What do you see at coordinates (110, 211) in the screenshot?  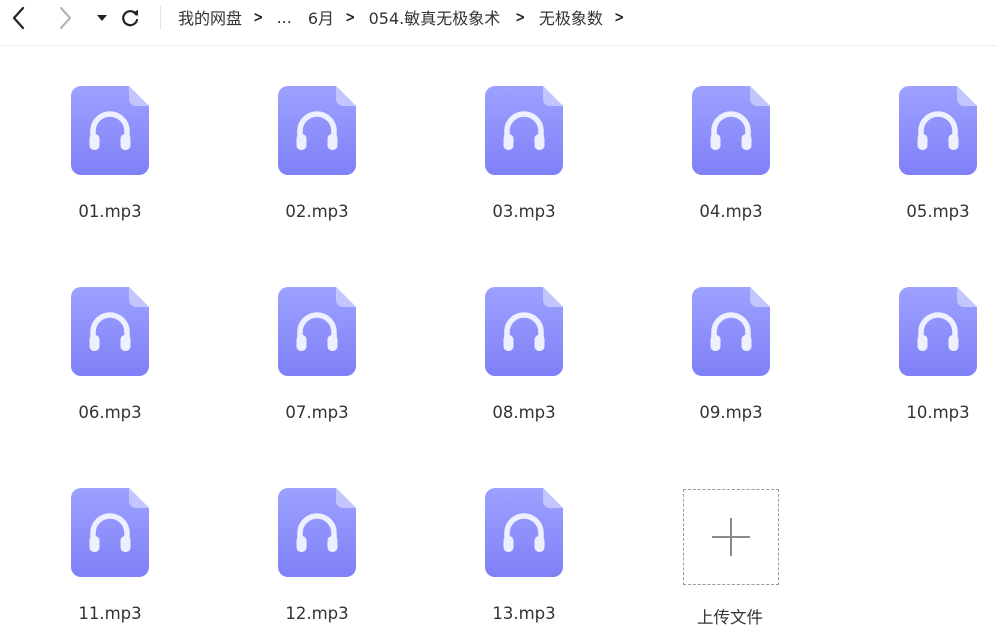 I see `file-name: 01.mp3` at bounding box center [110, 211].